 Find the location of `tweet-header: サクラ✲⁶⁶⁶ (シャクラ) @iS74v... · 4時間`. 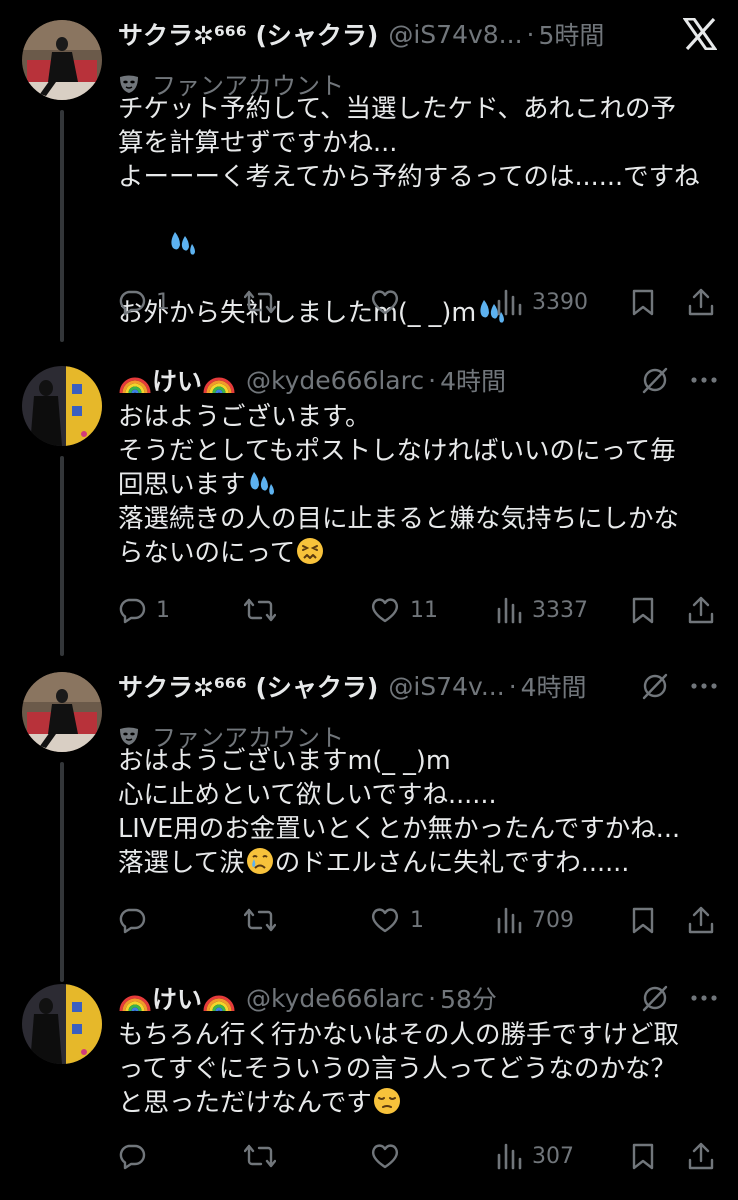

tweet-header: サクラ✲⁶⁶⁶ (シャクラ) @iS74v... · 4時間 is located at coordinates (352, 686).